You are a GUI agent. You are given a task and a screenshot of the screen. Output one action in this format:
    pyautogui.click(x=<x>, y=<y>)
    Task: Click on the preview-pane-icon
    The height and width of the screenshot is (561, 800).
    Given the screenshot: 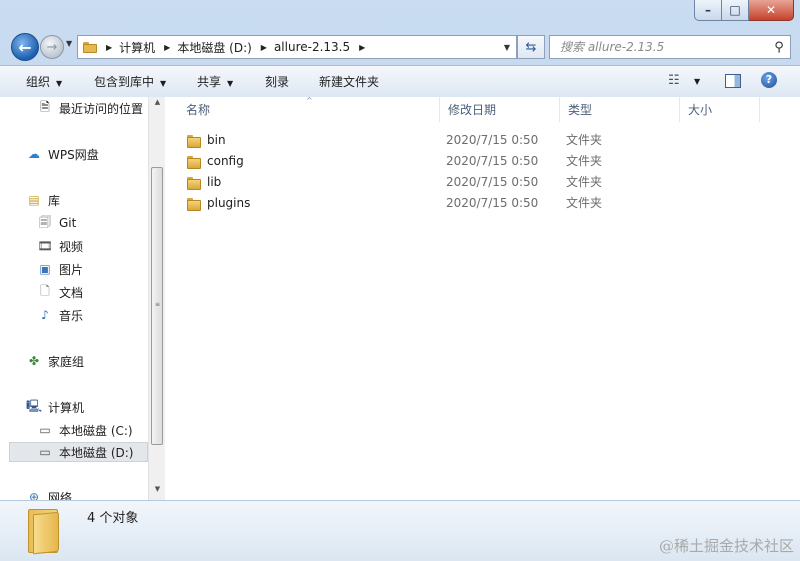 What is the action you would take?
    pyautogui.click(x=733, y=81)
    